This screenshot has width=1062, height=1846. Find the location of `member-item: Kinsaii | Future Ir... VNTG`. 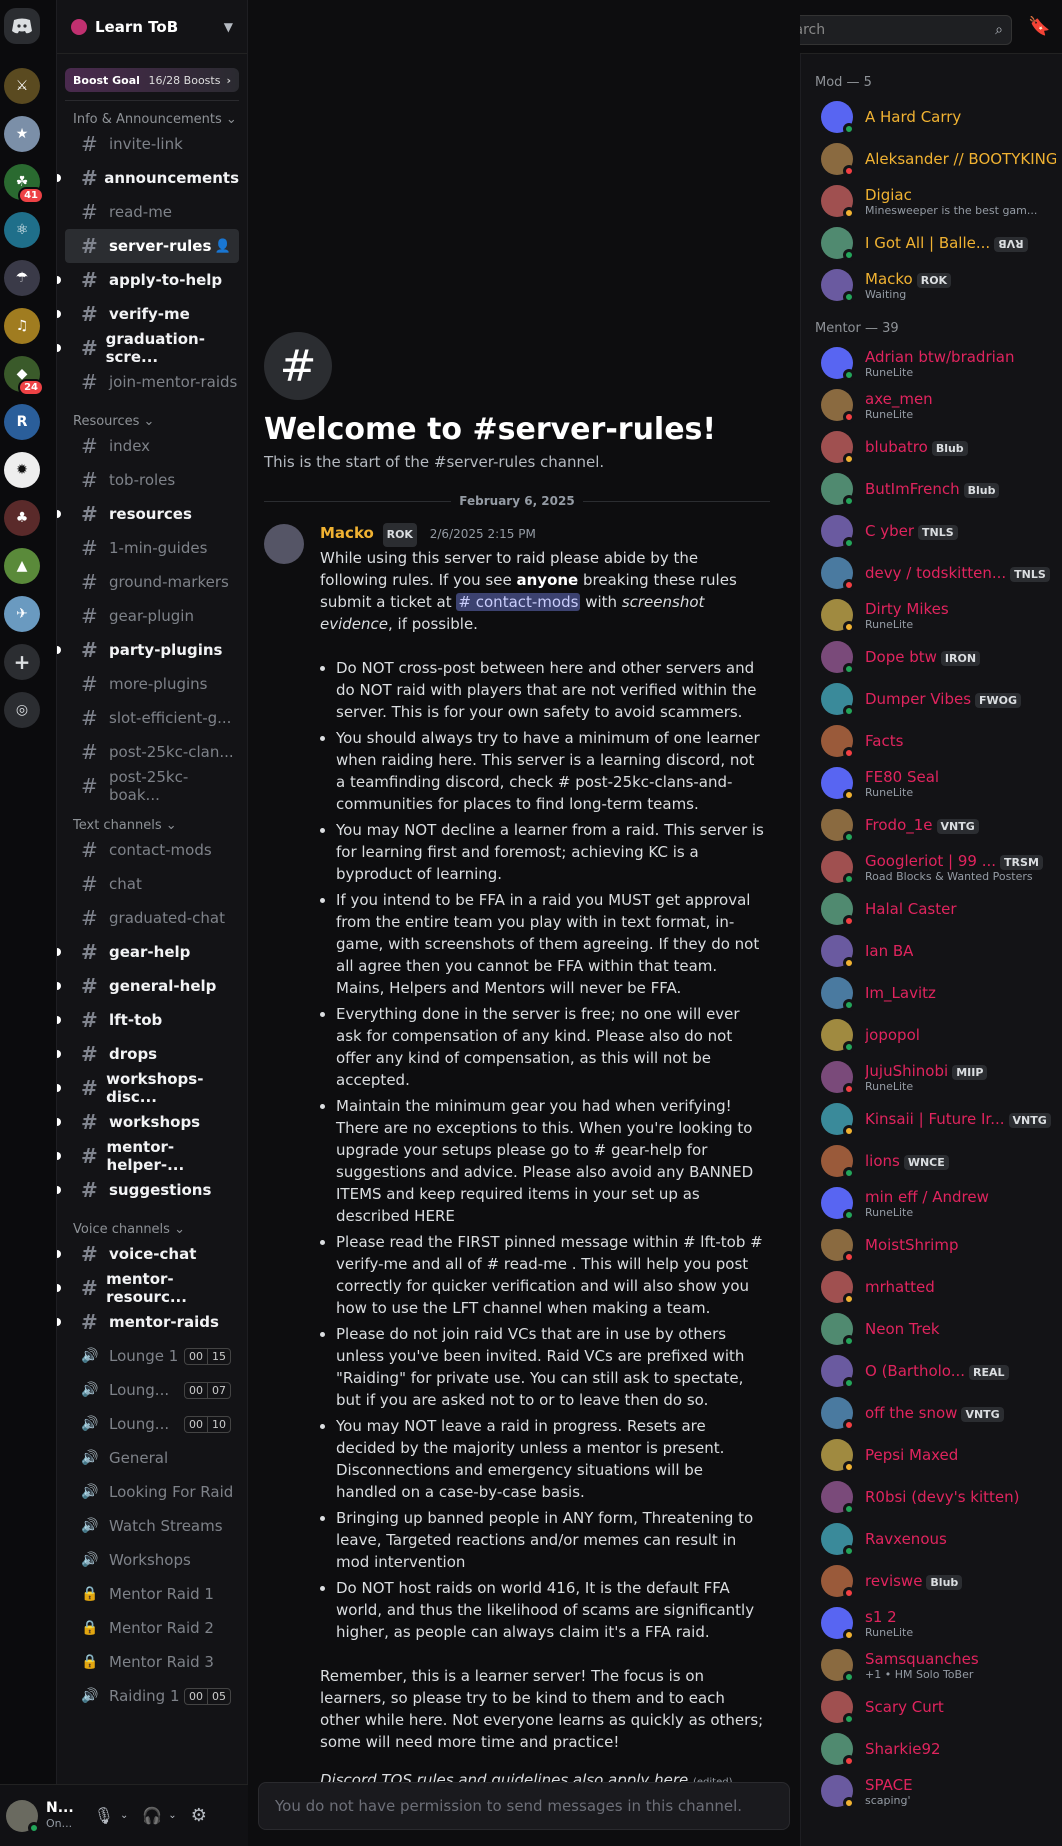

member-item: Kinsaii | Future Ir... VNTG is located at coordinates (931, 1119).